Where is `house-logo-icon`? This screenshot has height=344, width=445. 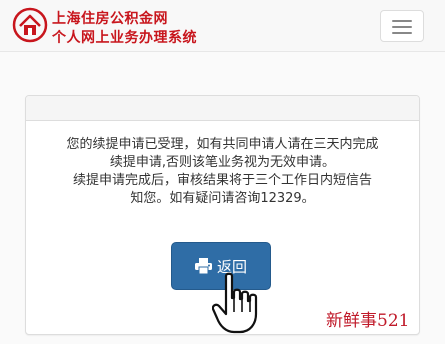 house-logo-icon is located at coordinates (30, 25).